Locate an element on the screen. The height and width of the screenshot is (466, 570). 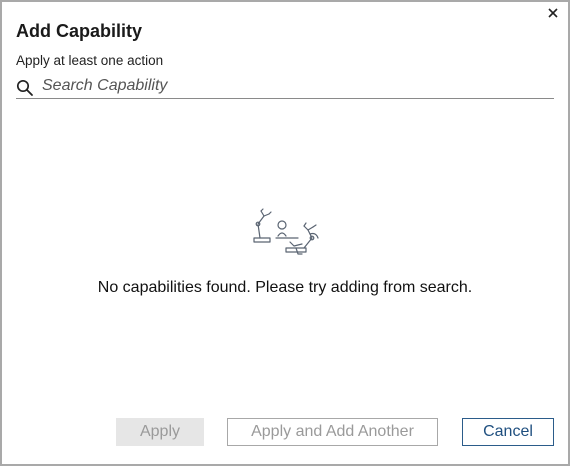
search-field is located at coordinates (285, 87).